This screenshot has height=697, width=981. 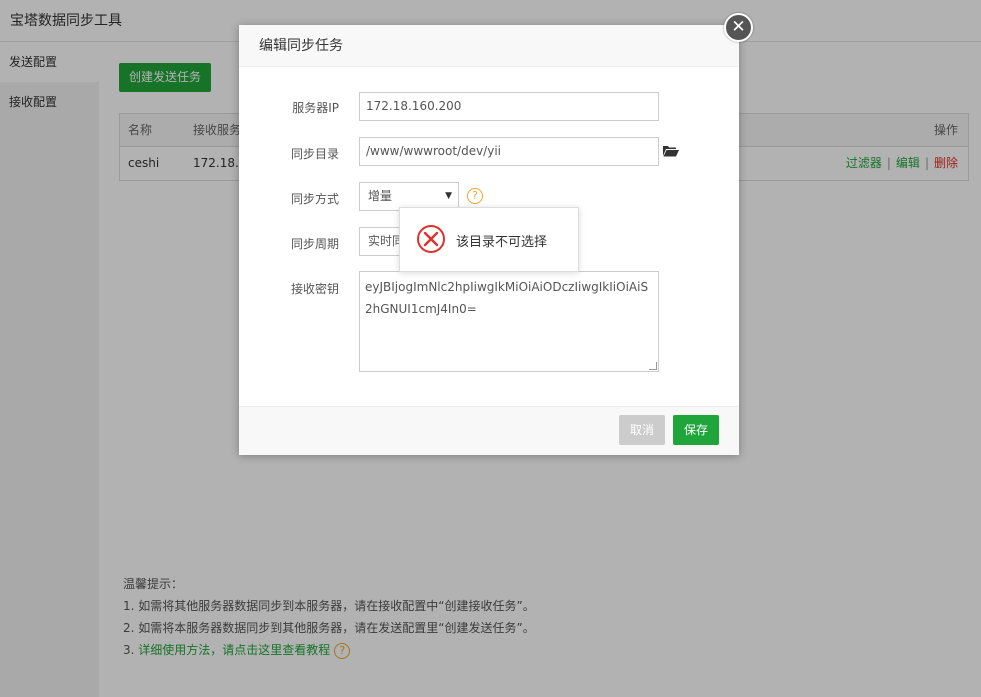 What do you see at coordinates (653, 366) in the screenshot?
I see `resize-grip-icon` at bounding box center [653, 366].